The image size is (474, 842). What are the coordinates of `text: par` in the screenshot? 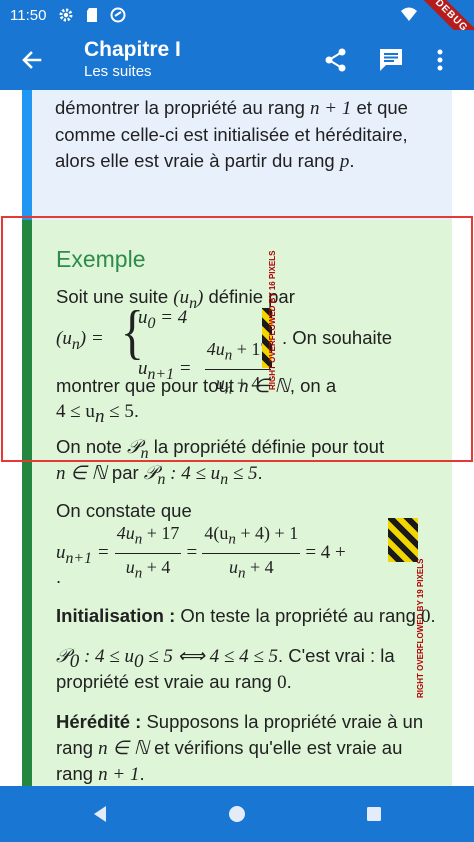 It's located at (125, 472).